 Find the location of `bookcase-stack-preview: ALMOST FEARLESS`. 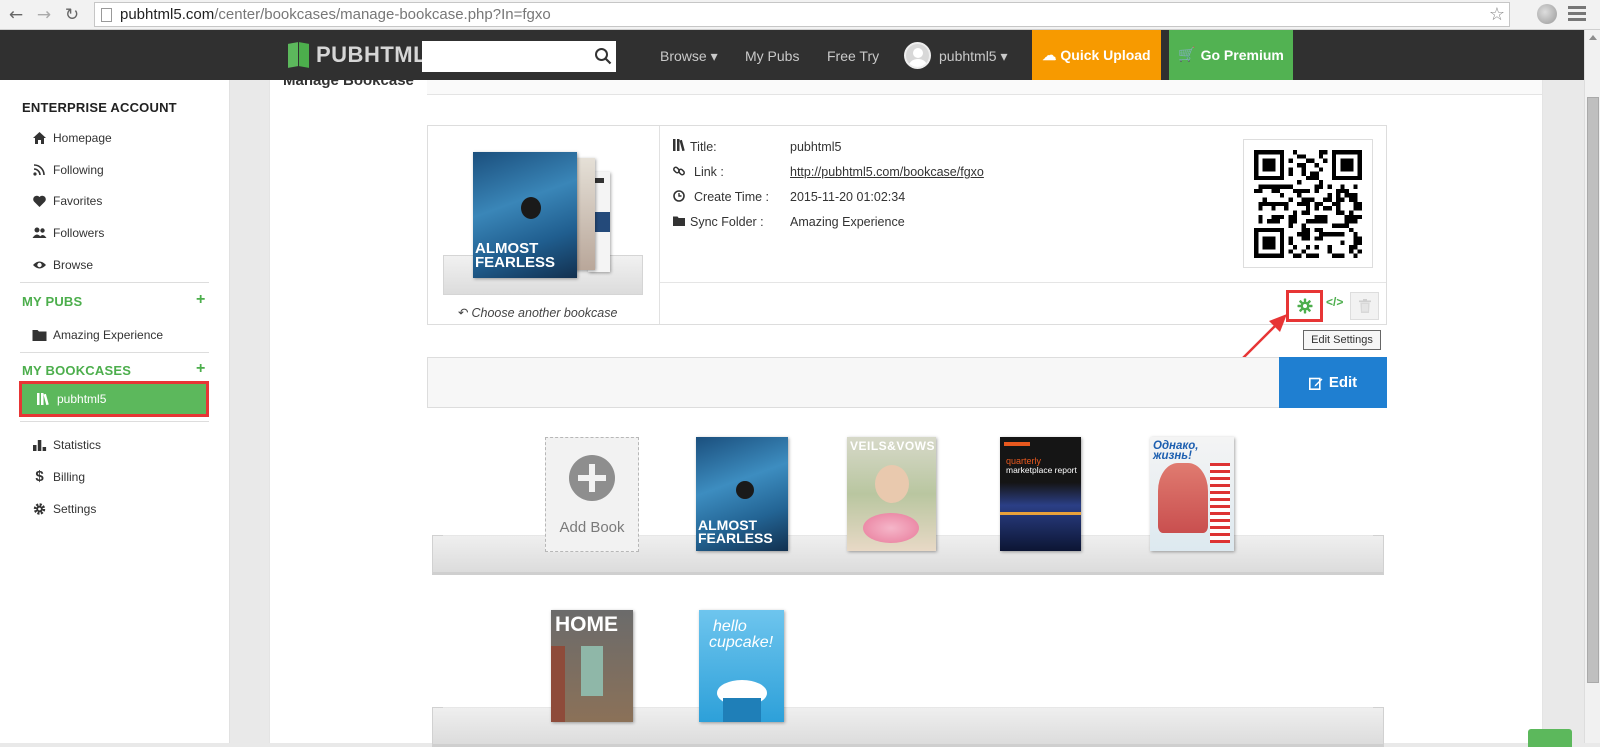

bookcase-stack-preview: ALMOST FEARLESS is located at coordinates (543, 223).